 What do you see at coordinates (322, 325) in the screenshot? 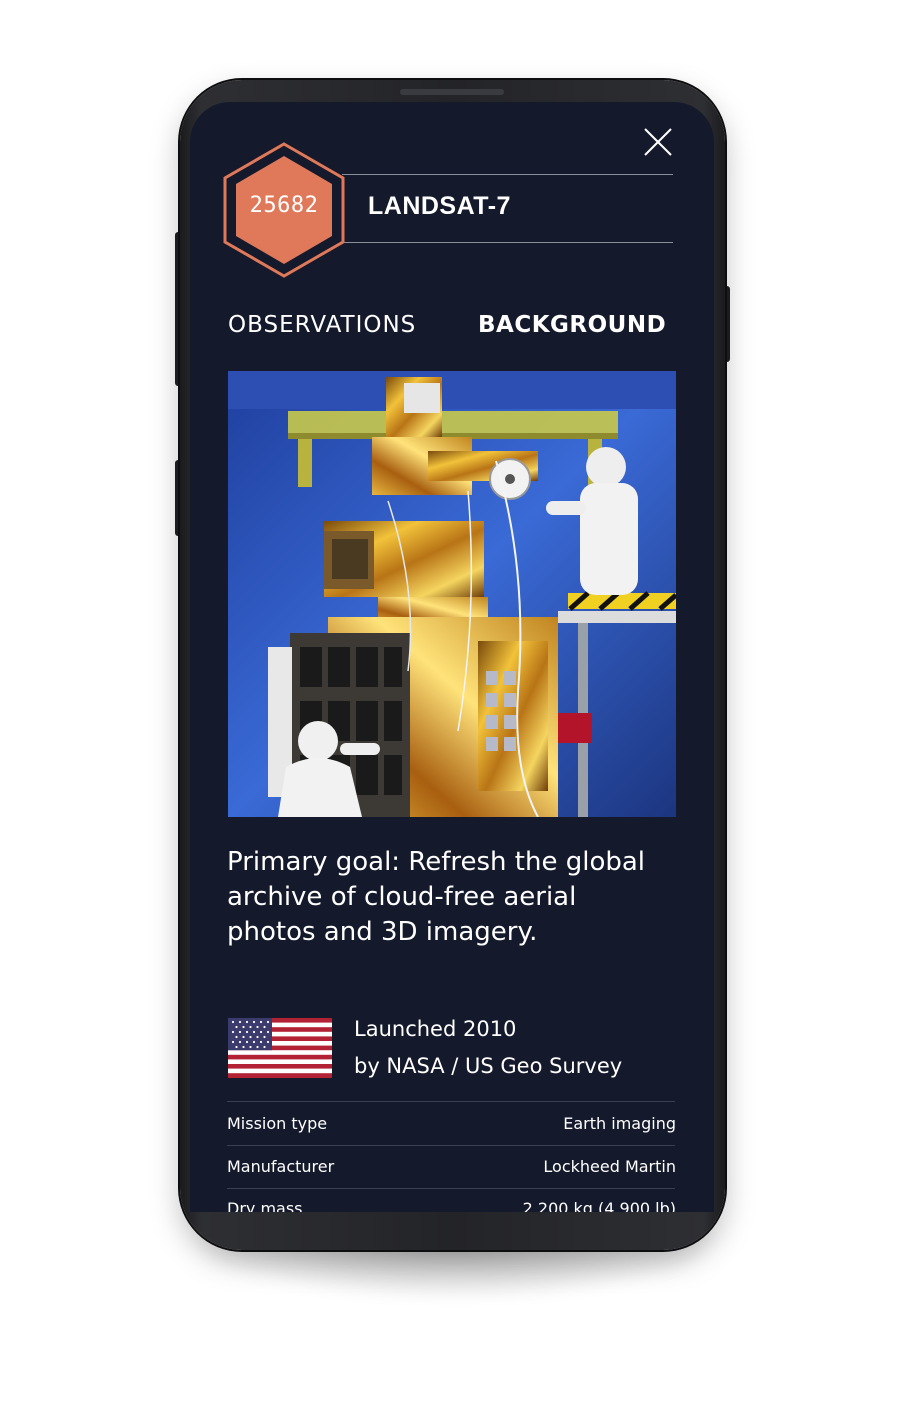
I see `tab-observations: OBSERVATIONS` at bounding box center [322, 325].